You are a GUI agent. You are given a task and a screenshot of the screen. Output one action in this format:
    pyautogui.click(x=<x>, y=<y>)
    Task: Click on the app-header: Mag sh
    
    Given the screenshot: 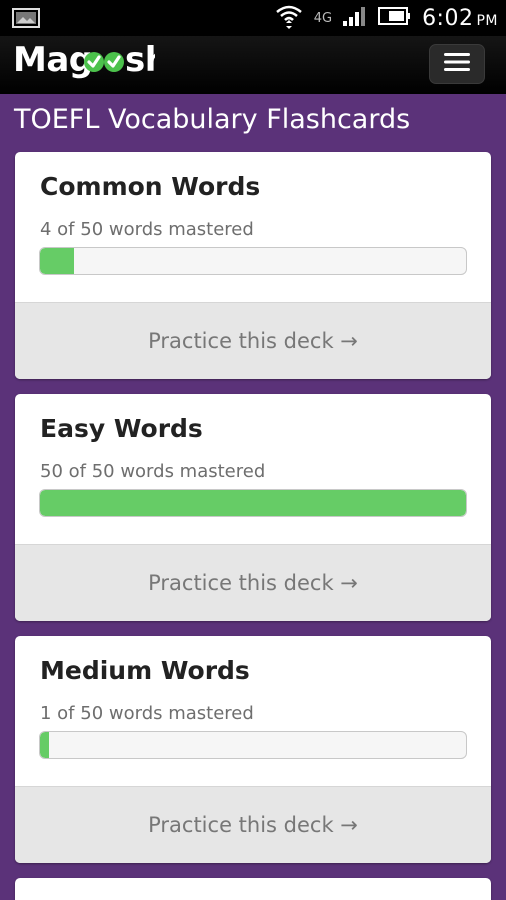 What is the action you would take?
    pyautogui.click(x=253, y=65)
    